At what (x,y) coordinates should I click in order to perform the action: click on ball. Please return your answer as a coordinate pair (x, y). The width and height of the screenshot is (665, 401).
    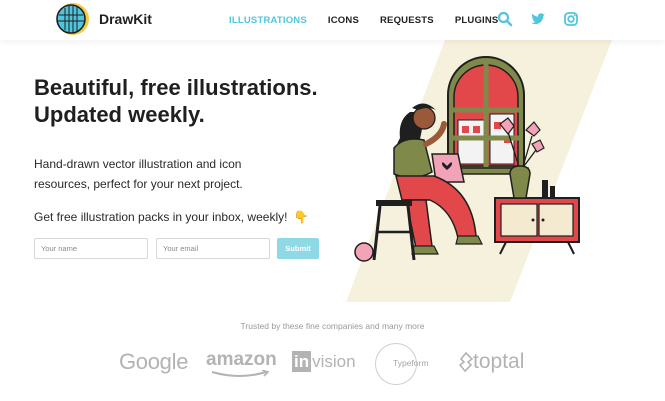
    Looking at the image, I should click on (364, 252).